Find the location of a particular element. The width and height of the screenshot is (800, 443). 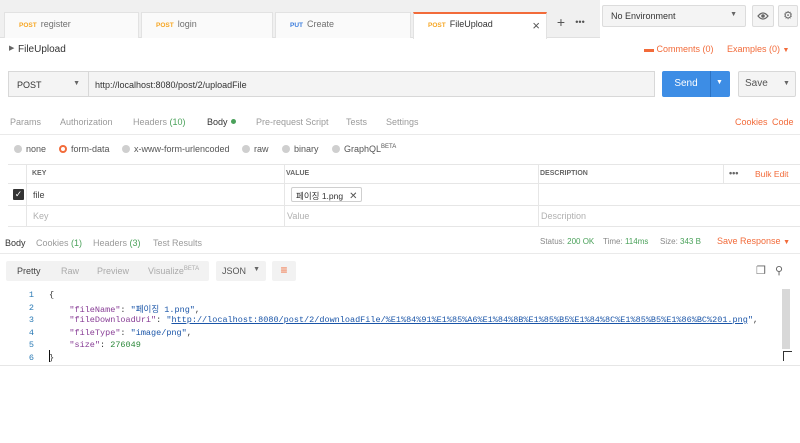

vertical-scrollbar is located at coordinates (786, 319).